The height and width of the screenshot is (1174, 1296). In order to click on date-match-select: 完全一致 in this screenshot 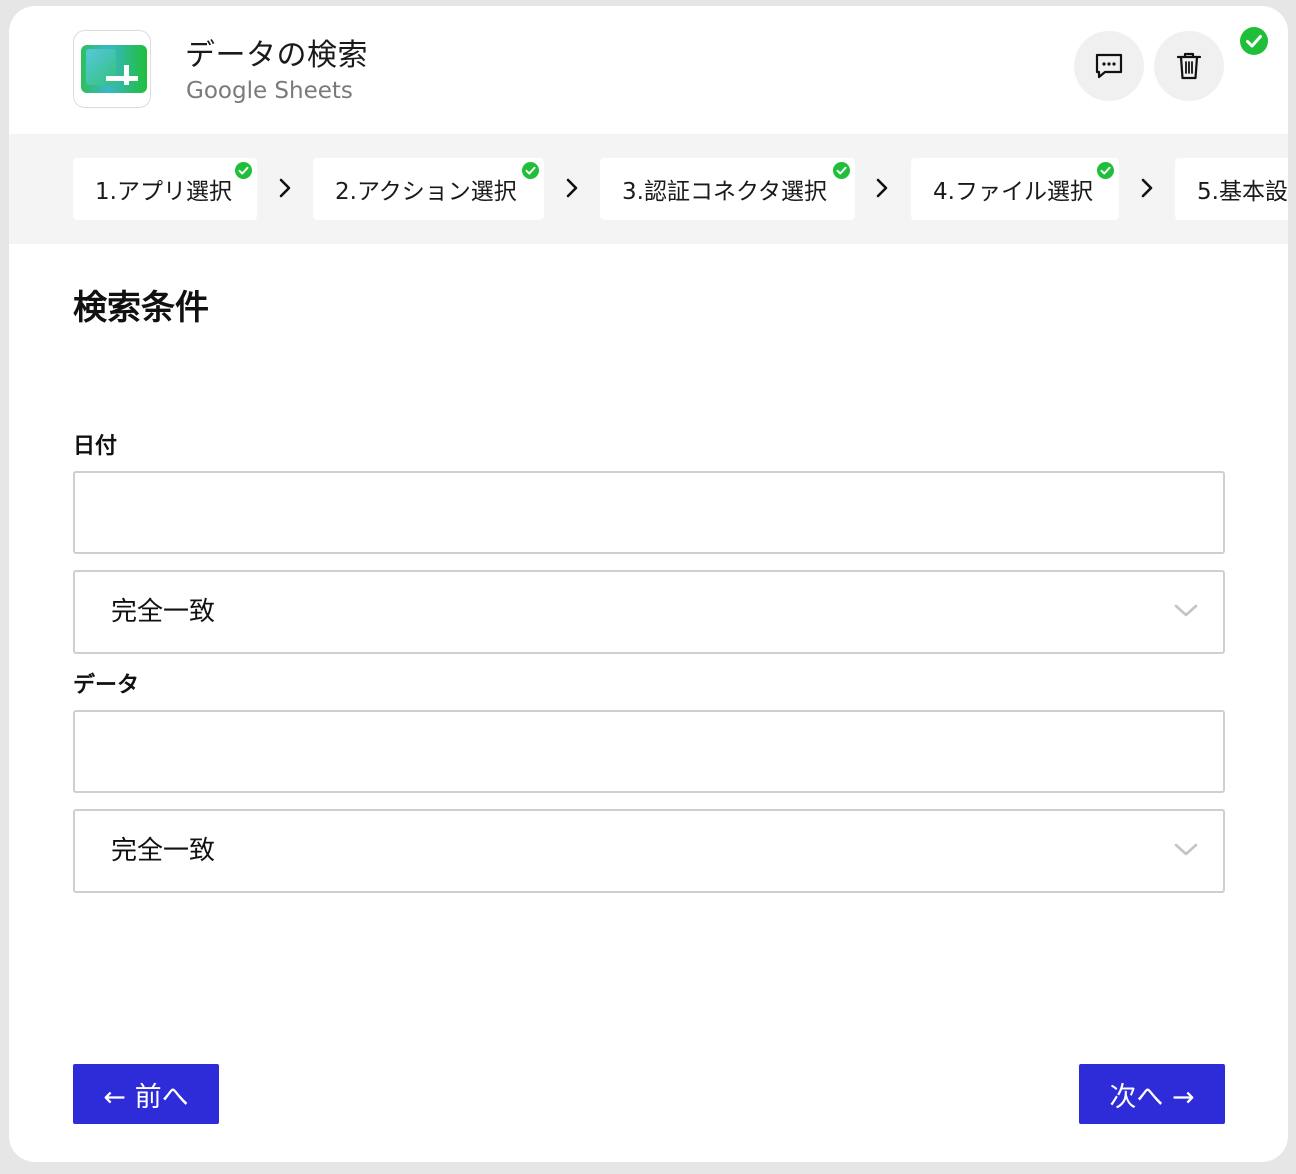, I will do `click(649, 612)`.